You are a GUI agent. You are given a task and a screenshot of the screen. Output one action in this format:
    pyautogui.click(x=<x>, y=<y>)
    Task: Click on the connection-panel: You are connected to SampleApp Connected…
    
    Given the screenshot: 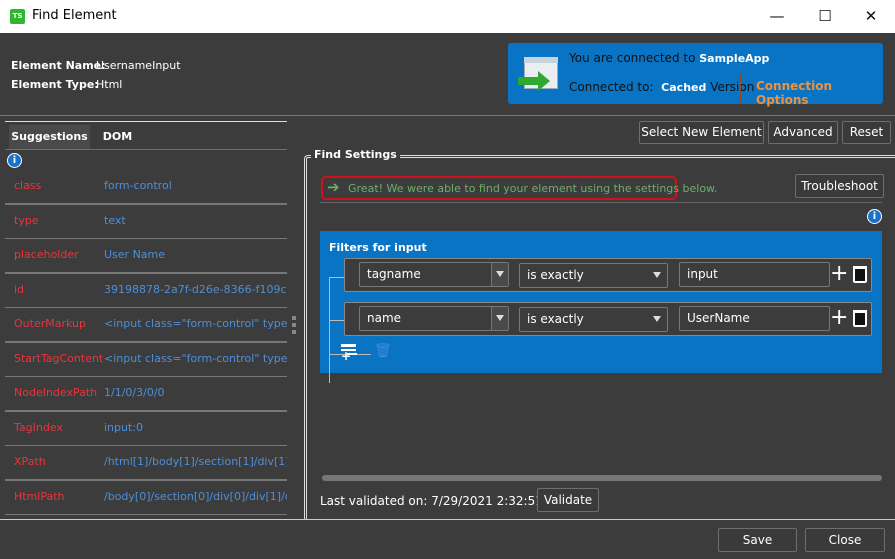 What is the action you would take?
    pyautogui.click(x=695, y=75)
    